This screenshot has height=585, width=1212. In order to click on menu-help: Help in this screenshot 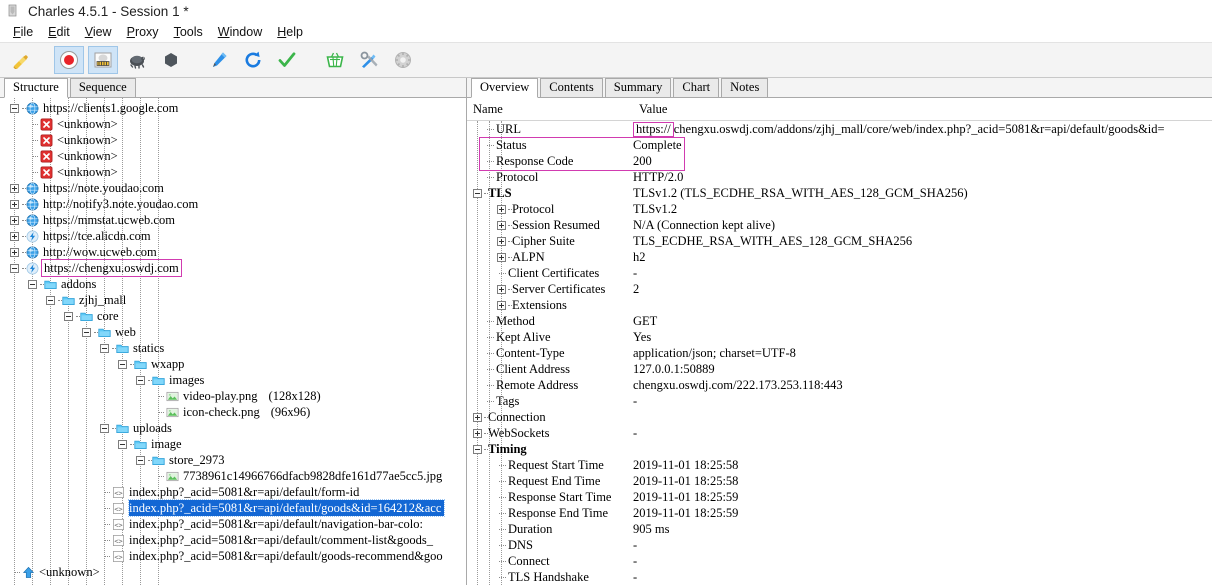, I will do `click(290, 32)`.